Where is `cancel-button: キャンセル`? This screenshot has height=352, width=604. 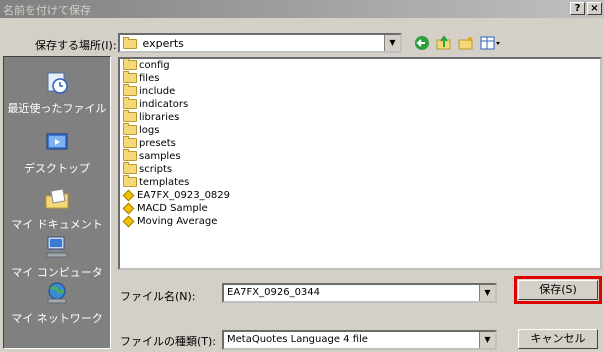 cancel-button: キャンセル is located at coordinates (558, 339).